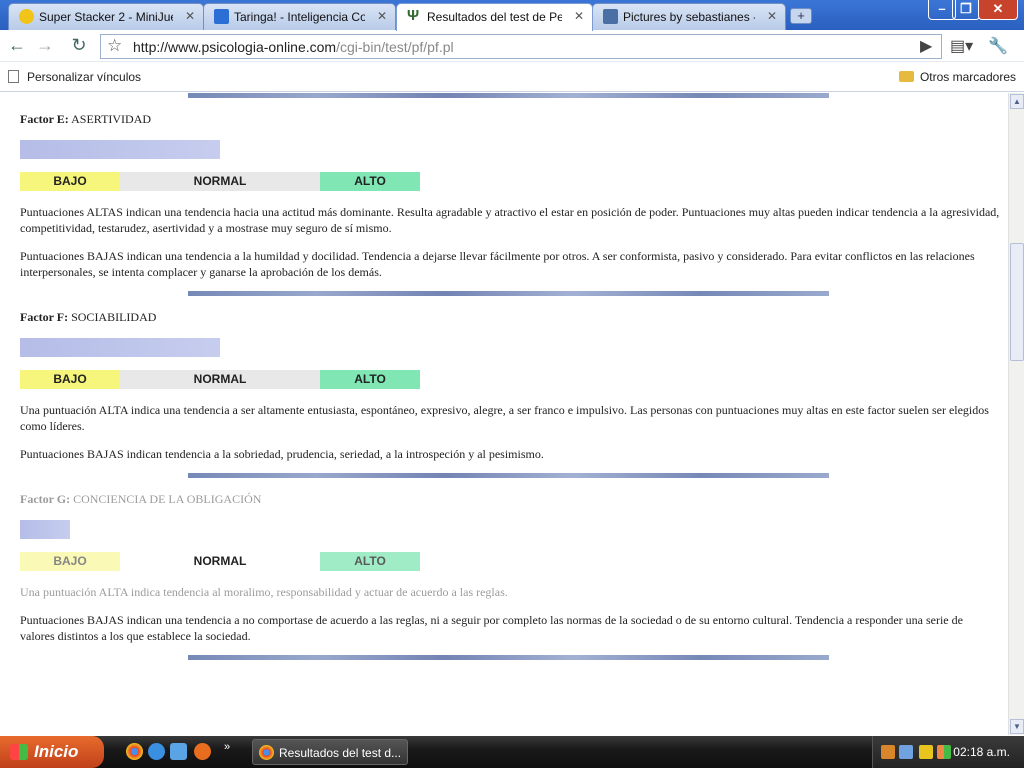  Describe the element at coordinates (1017, 101) in the screenshot. I see `scroll-up-arrow: ▲` at that location.